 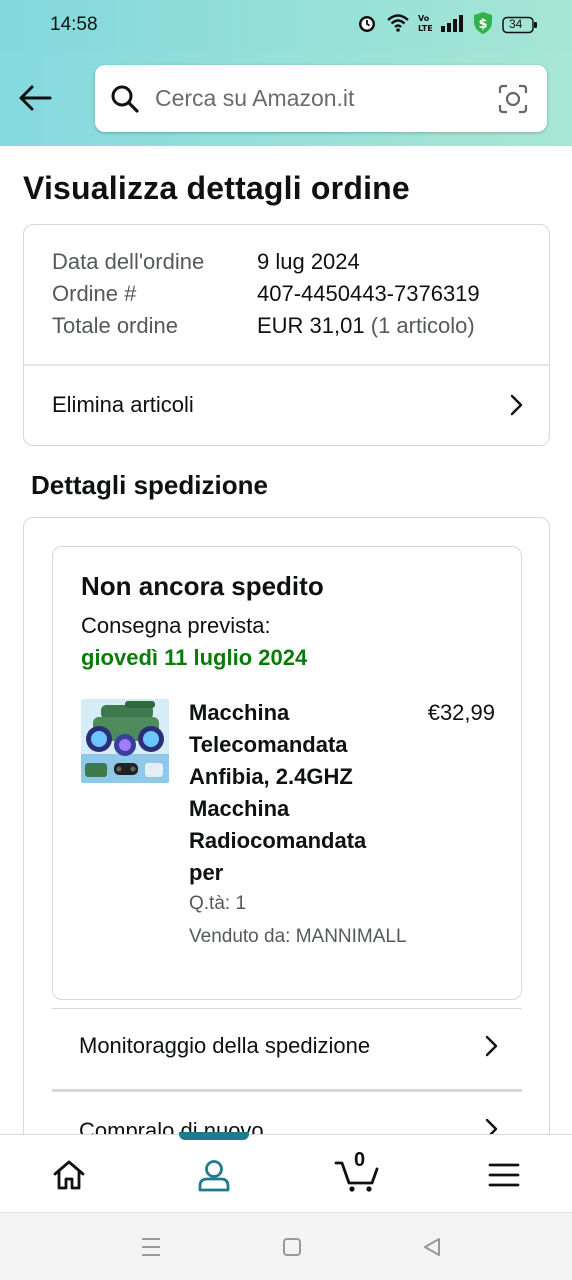 I want to click on svg-text: LTE, so click(x=425, y=28).